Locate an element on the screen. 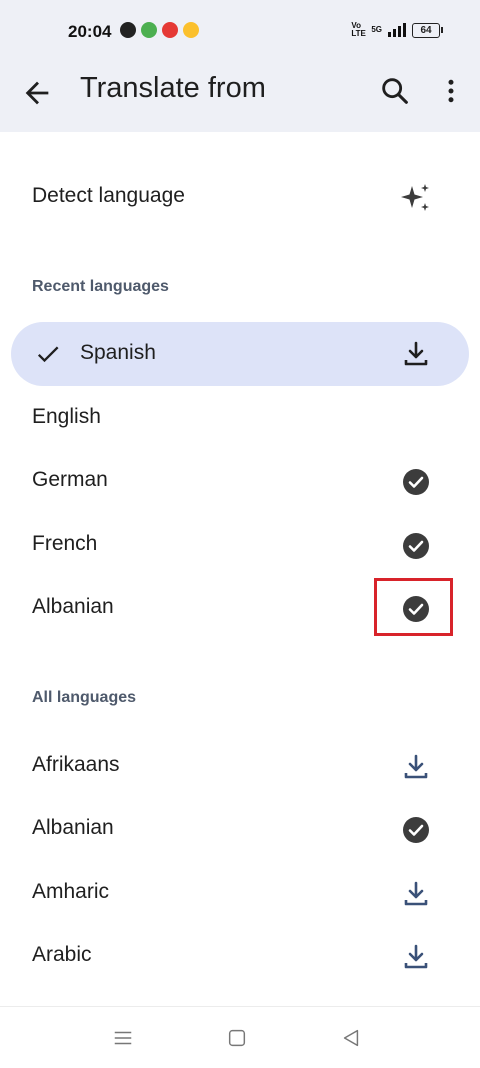 Image resolution: width=480 pixels, height=1068 pixels. recents-menu-icon is located at coordinates (123, 1038).